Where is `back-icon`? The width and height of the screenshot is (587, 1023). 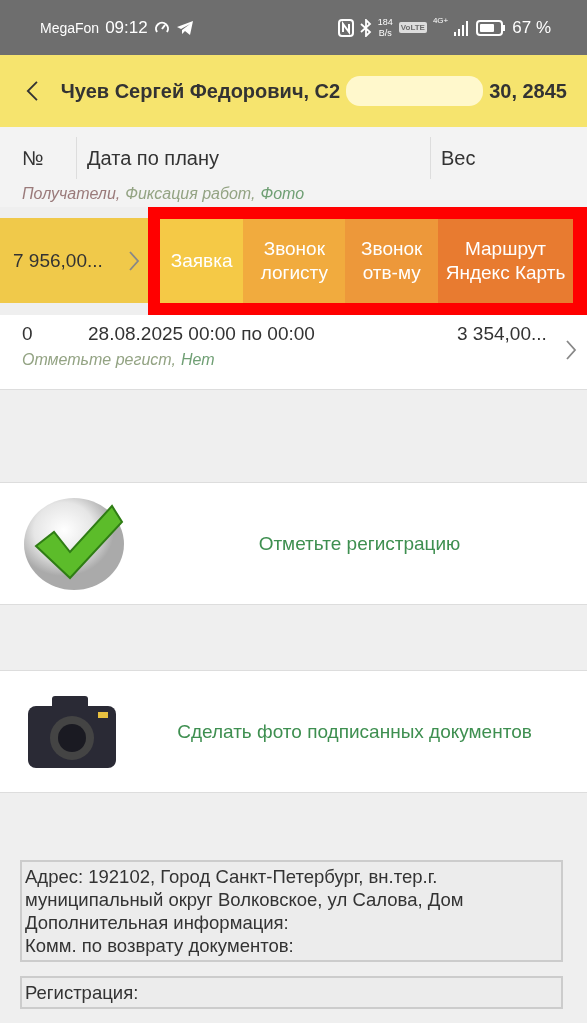
back-icon is located at coordinates (32, 91).